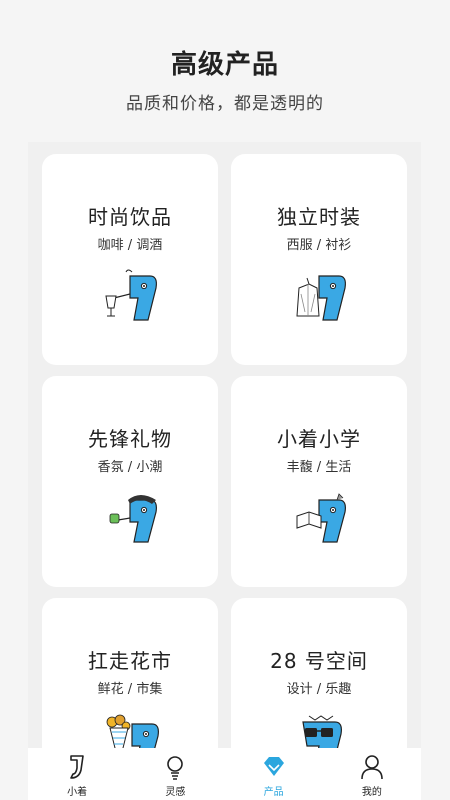 The height and width of the screenshot is (800, 450). What do you see at coordinates (130, 245) in the screenshot?
I see `card-subtitle: 咖啡 / 调酒` at bounding box center [130, 245].